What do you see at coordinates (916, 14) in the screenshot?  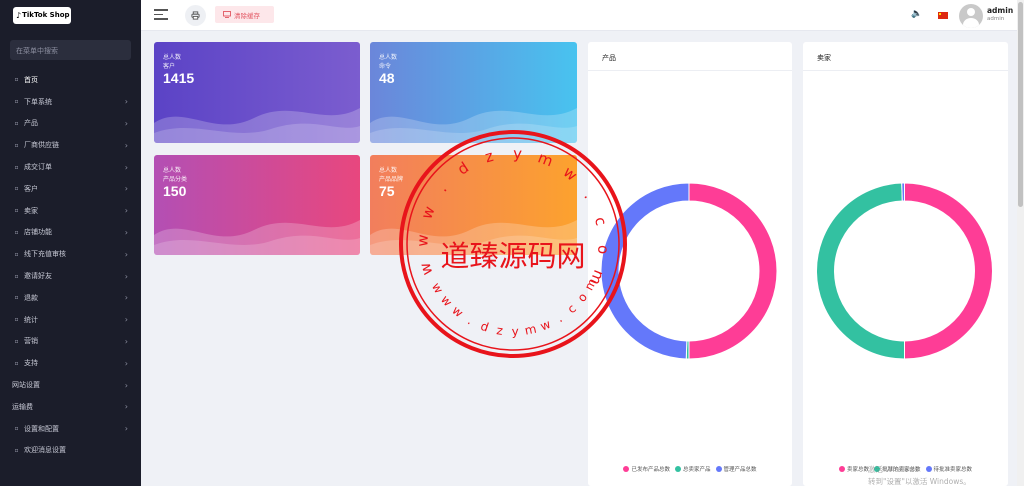 I see `speaker-icon: 🔈` at bounding box center [916, 14].